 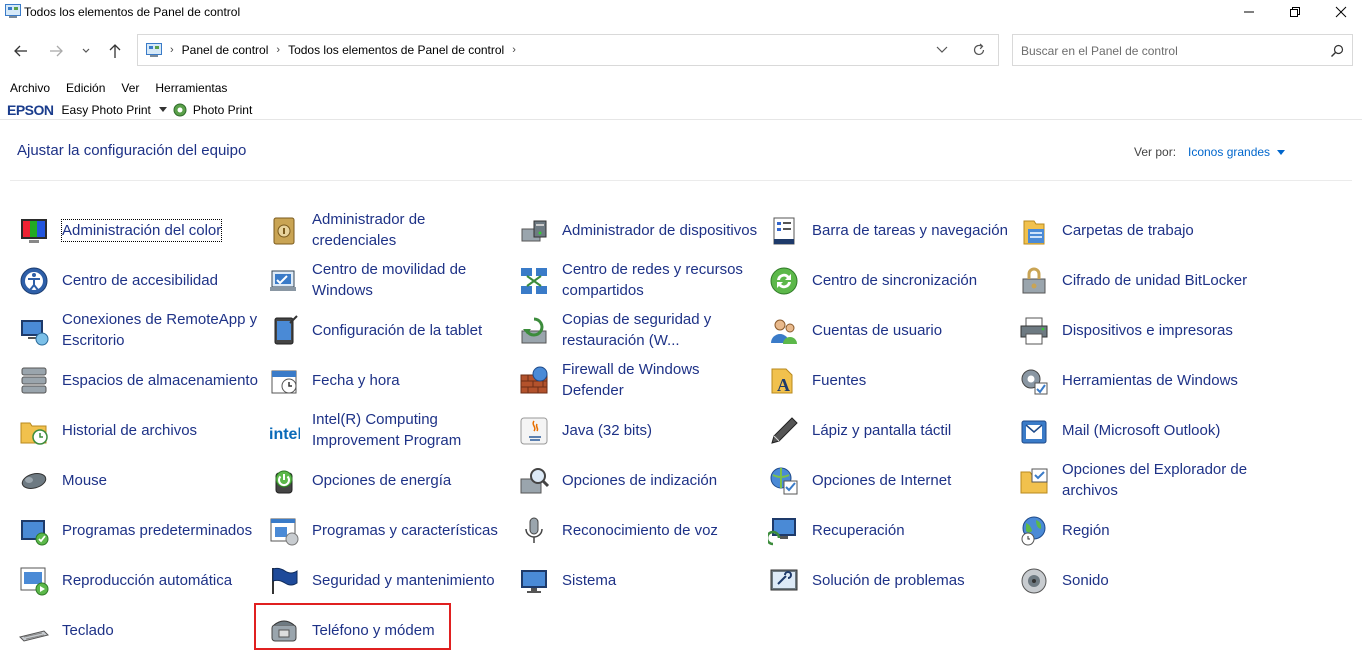 I want to click on control-panel-item-label: Opciones de indización, so click(x=639, y=480).